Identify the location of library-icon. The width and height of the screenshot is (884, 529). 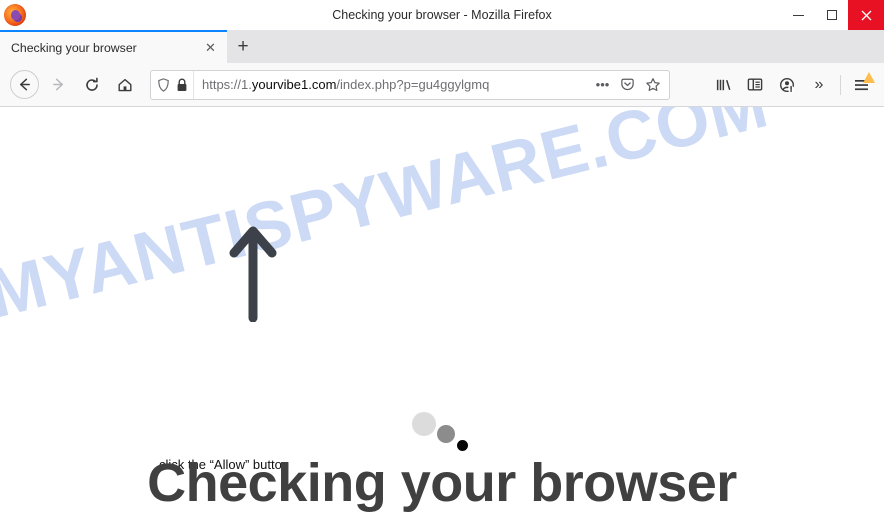
(723, 84).